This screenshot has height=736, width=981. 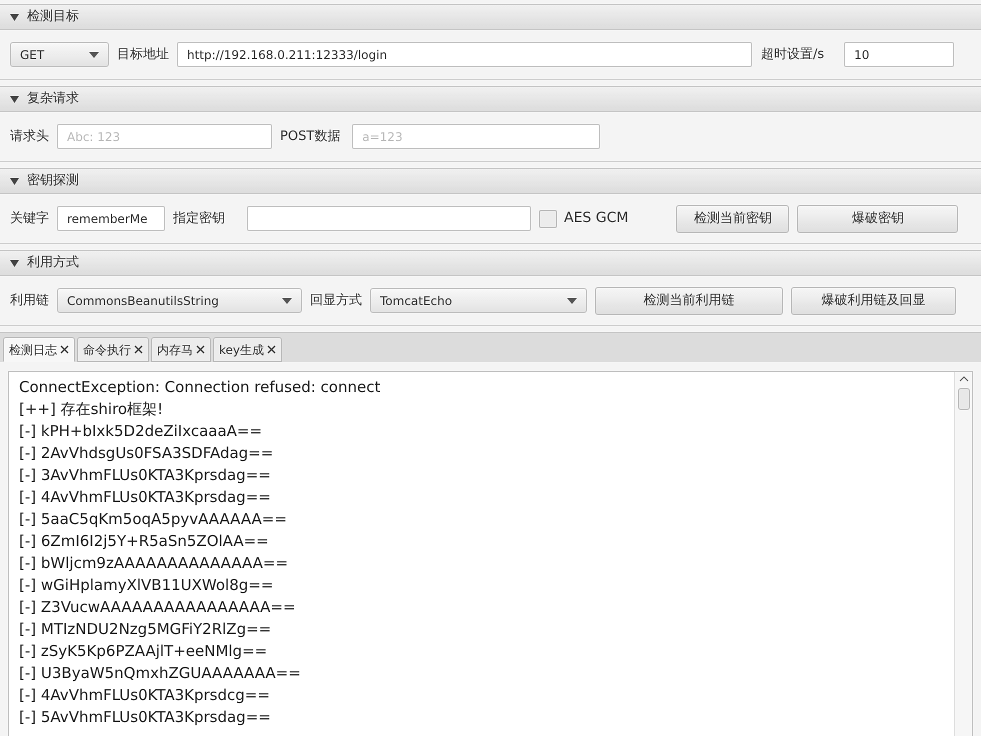 I want to click on input-field: 10, so click(x=899, y=54).